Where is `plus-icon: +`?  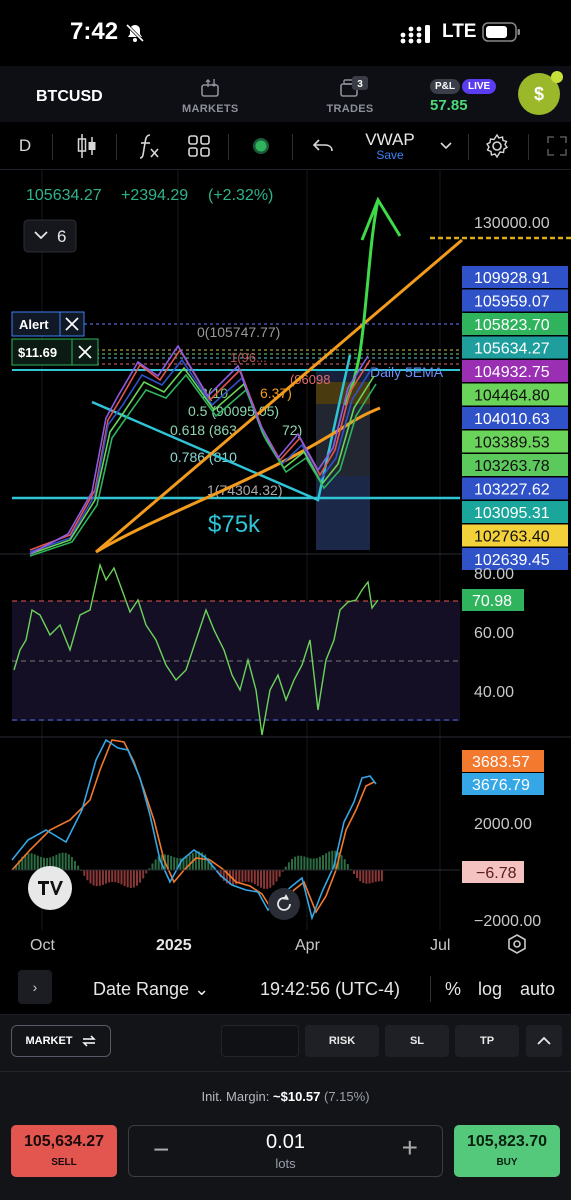 plus-icon: + is located at coordinates (410, 1148).